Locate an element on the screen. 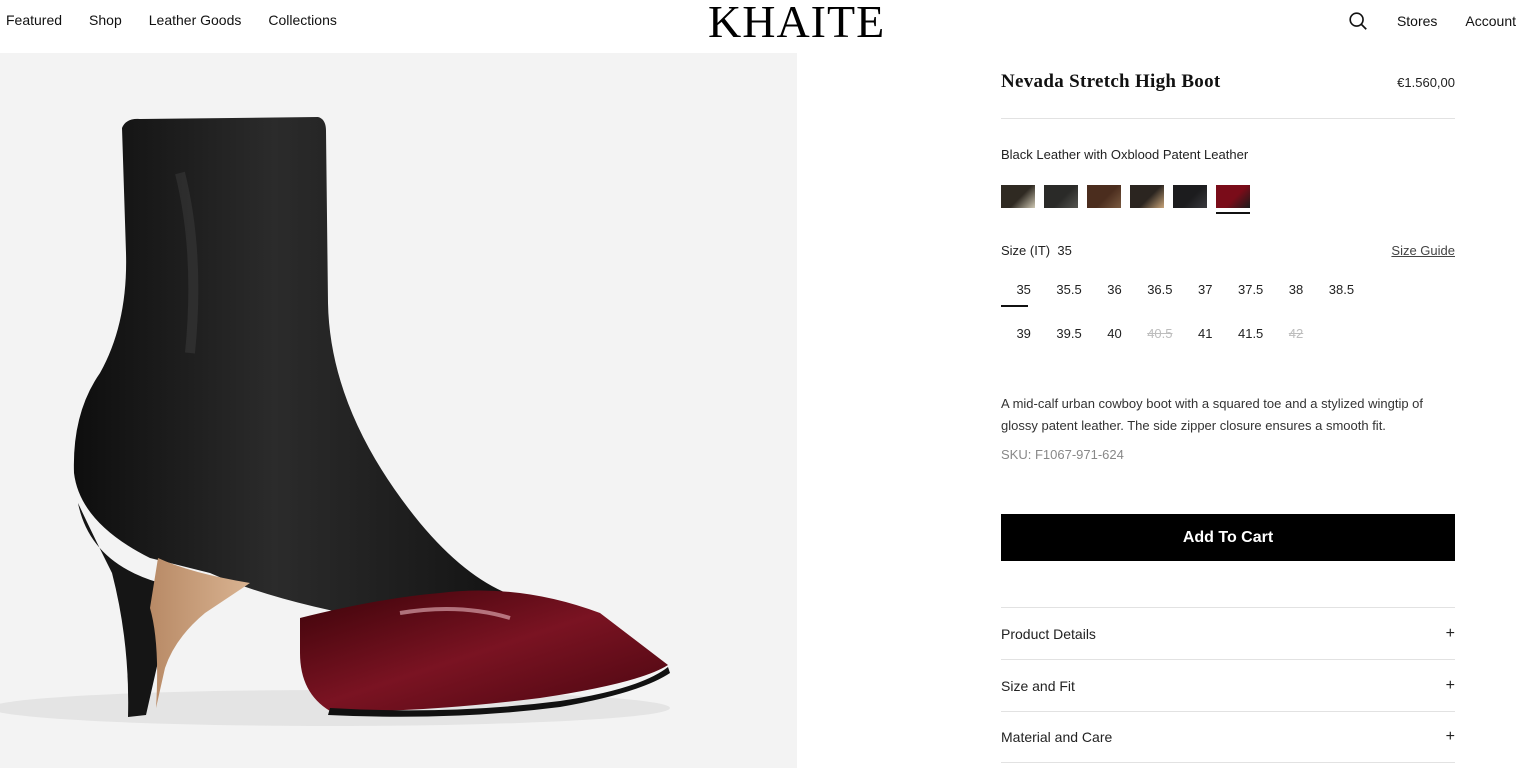 The height and width of the screenshot is (768, 1536). size-option-40: 40 is located at coordinates (1114, 335).